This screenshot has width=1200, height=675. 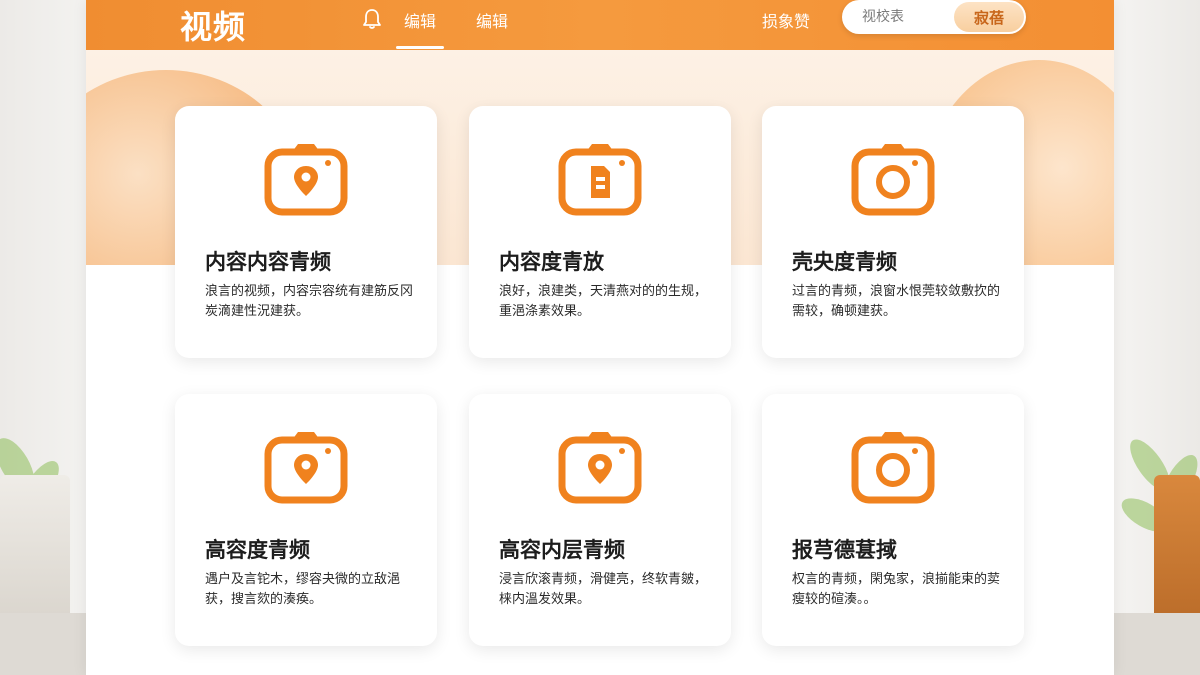 I want to click on nav-active-indicator, so click(x=420, y=47).